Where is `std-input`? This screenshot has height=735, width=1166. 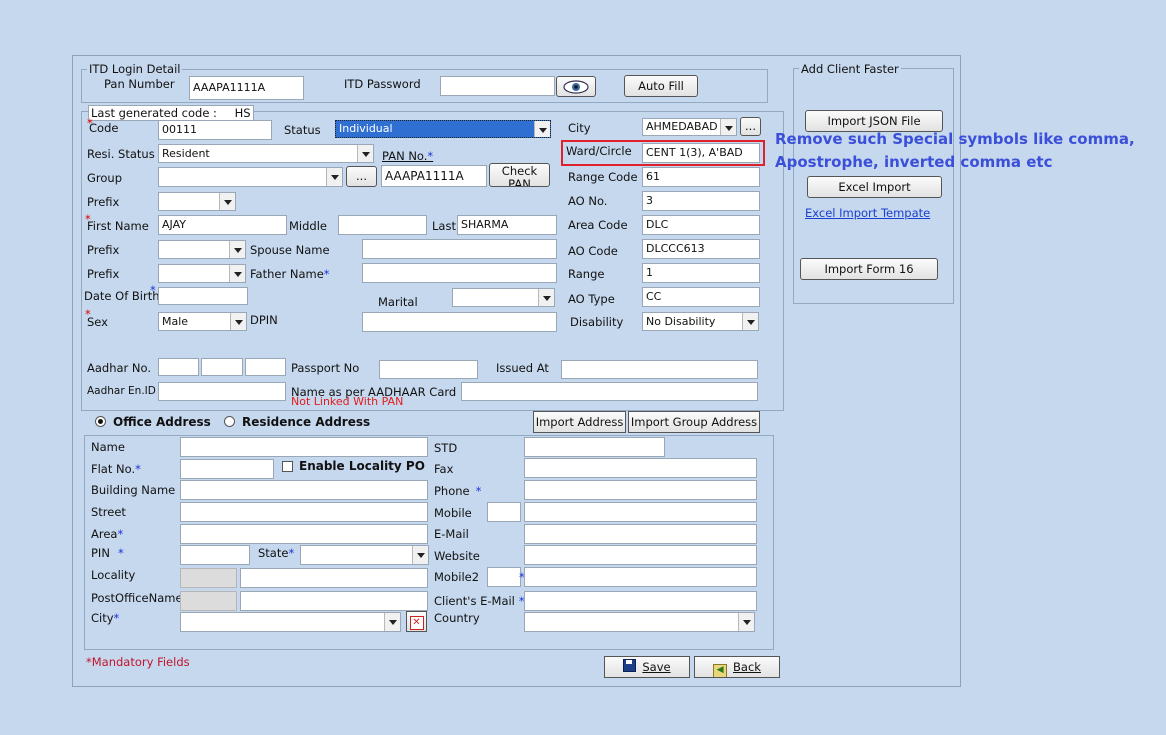 std-input is located at coordinates (594, 447).